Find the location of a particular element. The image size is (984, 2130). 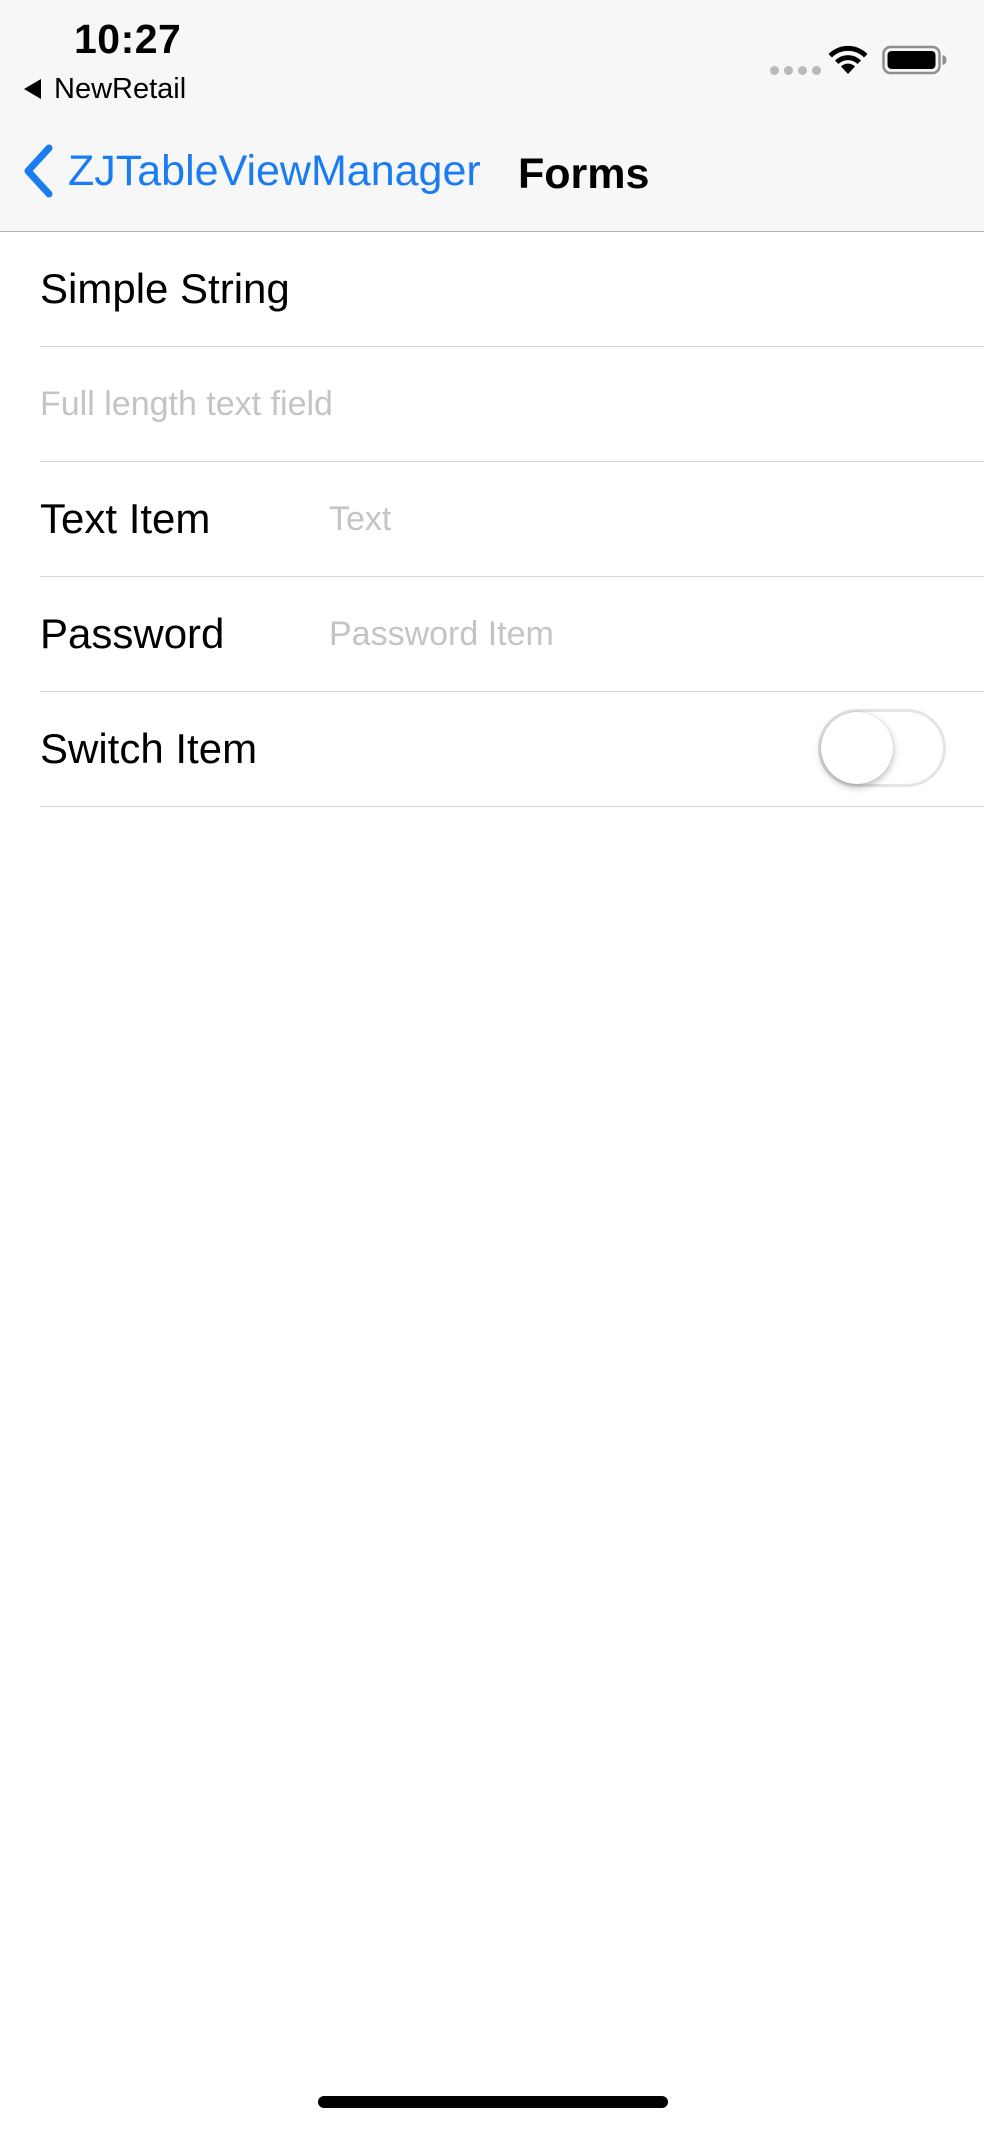

table-row-switch-item: Switch Item is located at coordinates (512, 749).